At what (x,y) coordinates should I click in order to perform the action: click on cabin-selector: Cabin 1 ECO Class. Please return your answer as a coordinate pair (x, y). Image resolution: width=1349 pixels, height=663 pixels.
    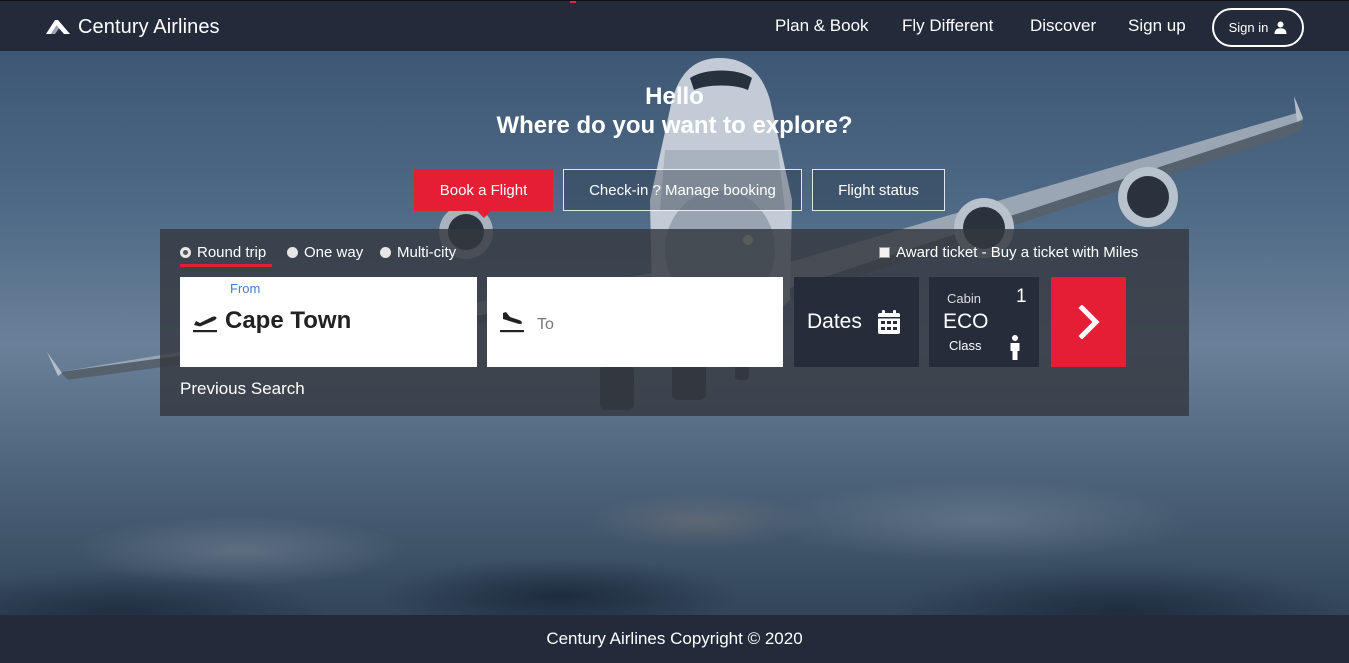
    Looking at the image, I should click on (984, 322).